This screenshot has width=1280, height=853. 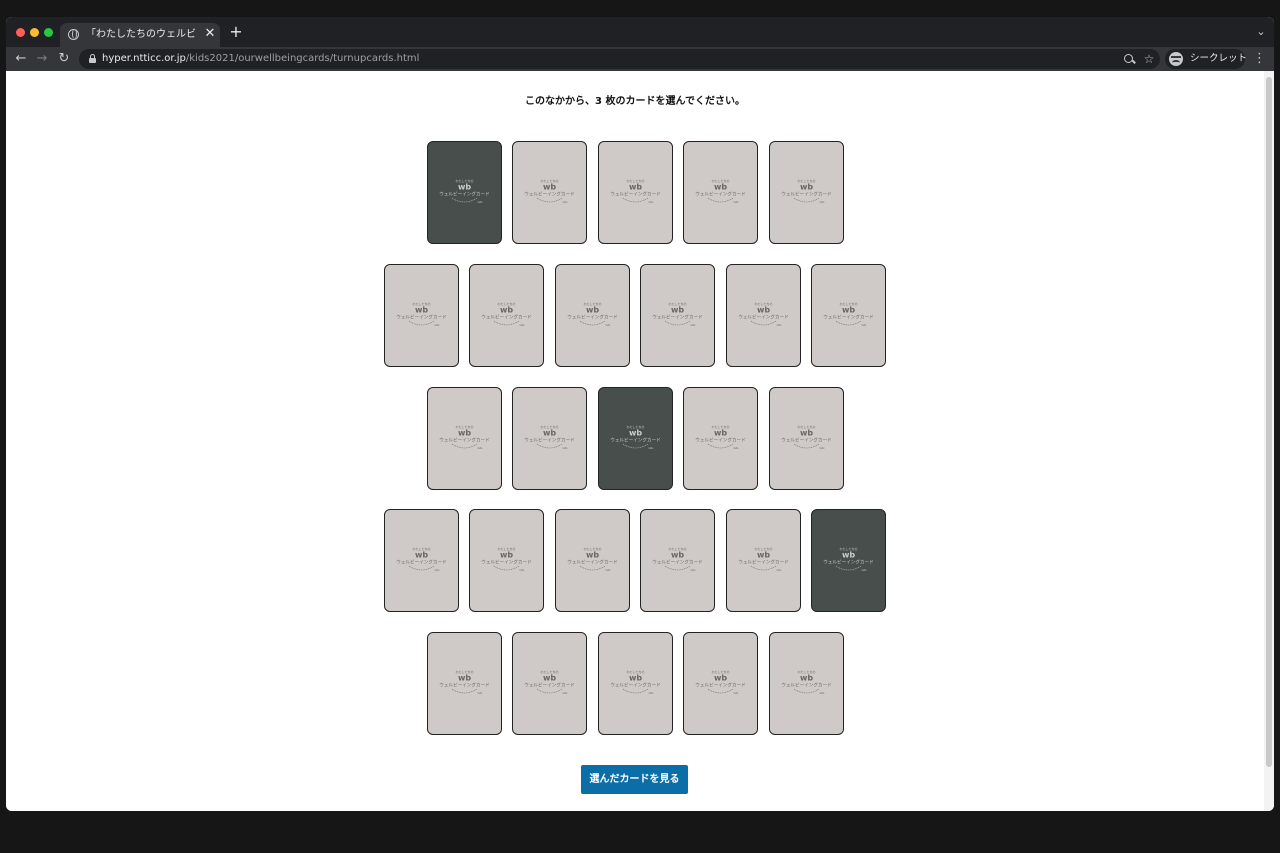 What do you see at coordinates (1206, 59) in the screenshot?
I see `incognito-profile-button: シークレット` at bounding box center [1206, 59].